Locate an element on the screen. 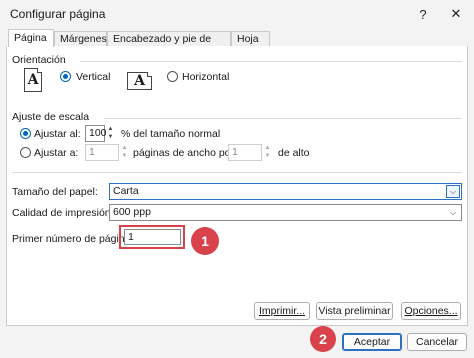 The height and width of the screenshot is (358, 474). scaling-heading: Ajuste de escala is located at coordinates (51, 117).